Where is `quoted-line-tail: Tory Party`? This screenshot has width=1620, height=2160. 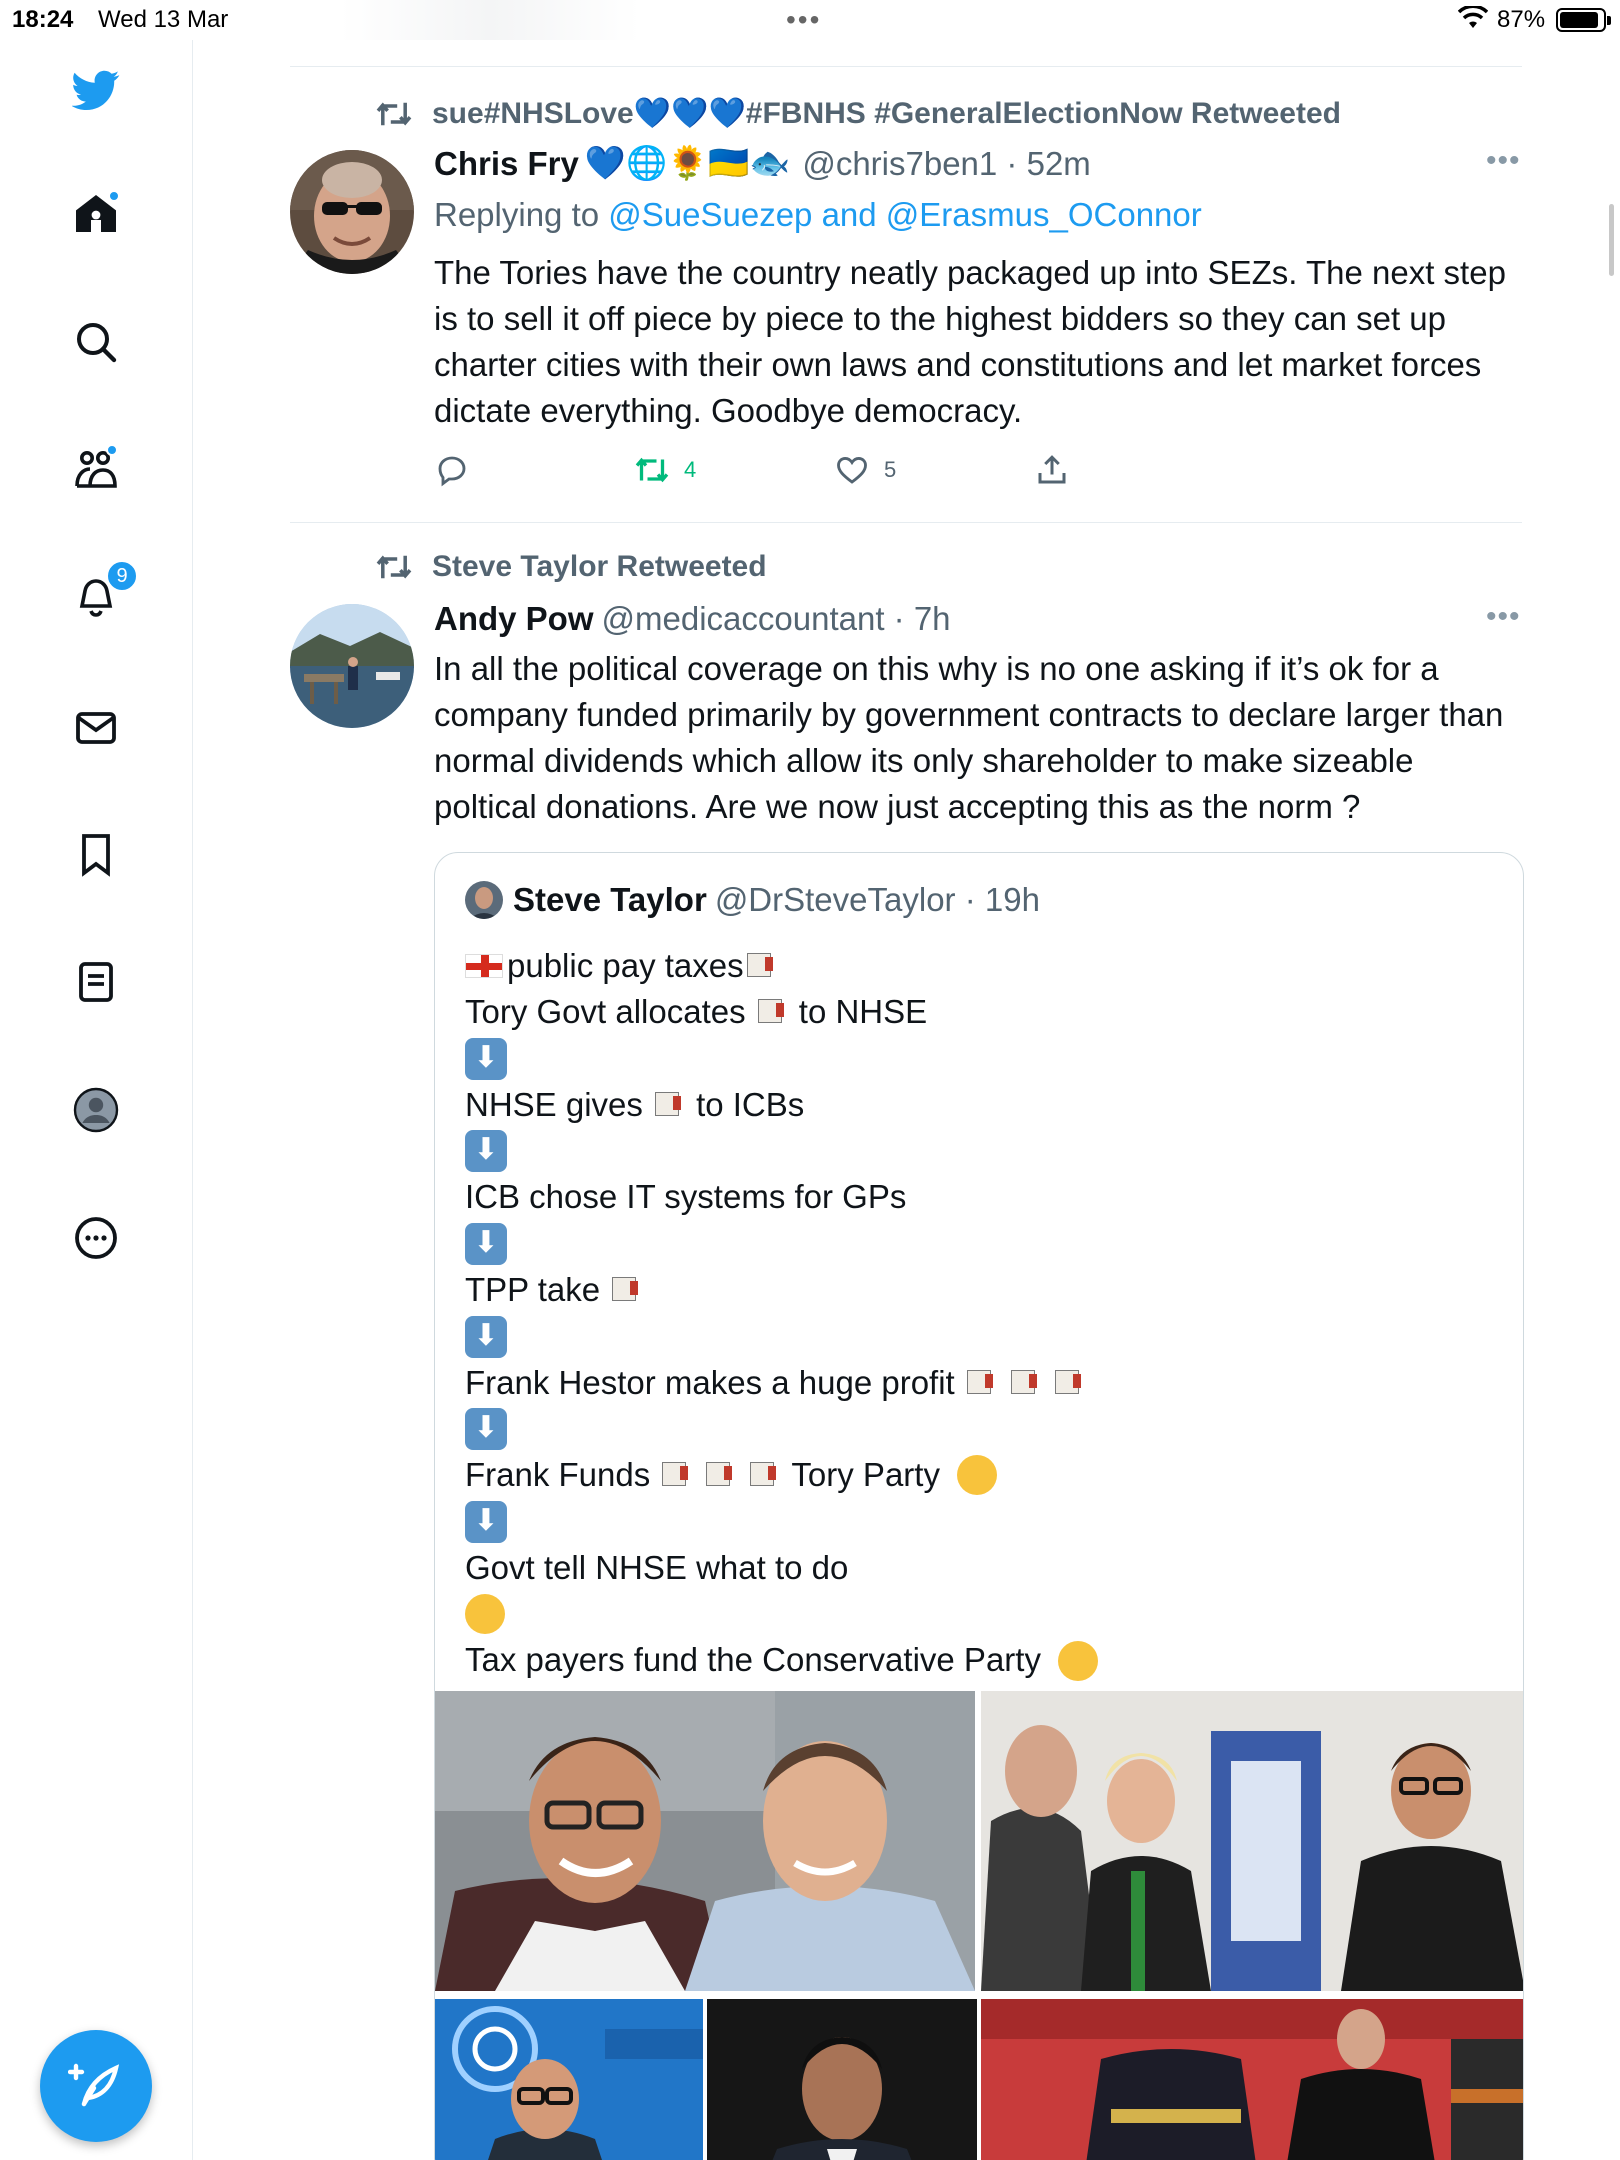
quoted-line-tail: Tory Party is located at coordinates (870, 1475).